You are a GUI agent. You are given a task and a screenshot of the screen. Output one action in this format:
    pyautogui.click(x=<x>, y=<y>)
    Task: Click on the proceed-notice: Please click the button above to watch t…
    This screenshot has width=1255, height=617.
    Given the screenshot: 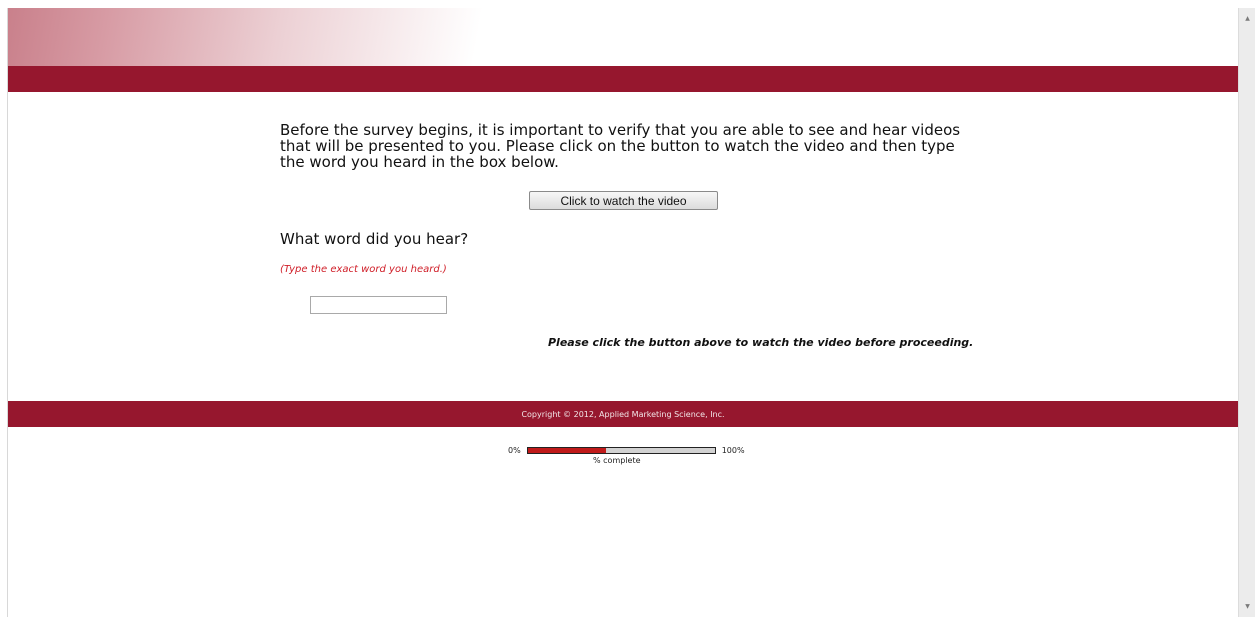 What is the action you would take?
    pyautogui.click(x=761, y=342)
    